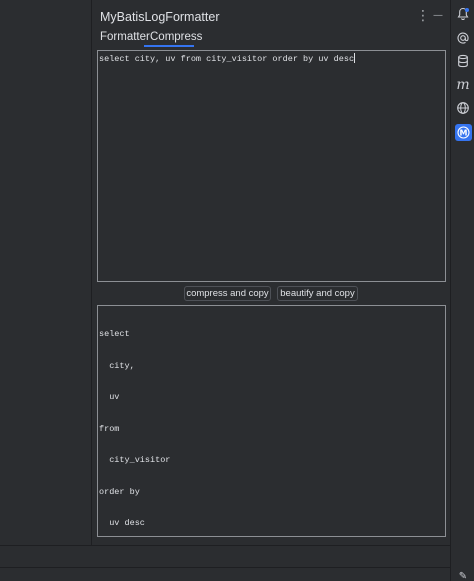 Image resolution: width=474 pixels, height=581 pixels. What do you see at coordinates (227, 293) in the screenshot?
I see `compress-and-copy-button: compress and copy` at bounding box center [227, 293].